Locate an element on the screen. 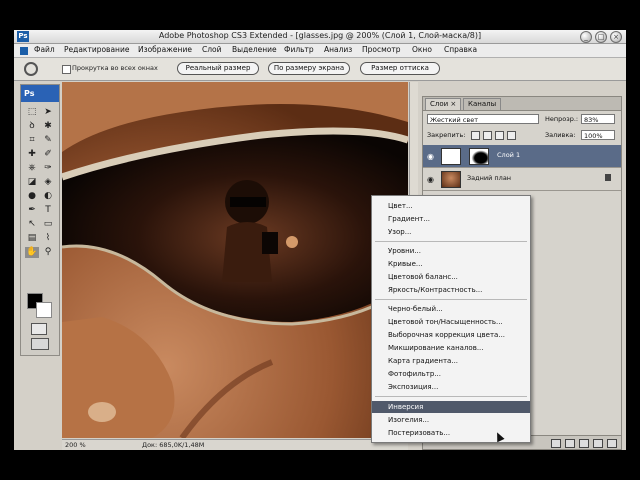  hand-tool-icon: ✋ is located at coordinates (32, 252).